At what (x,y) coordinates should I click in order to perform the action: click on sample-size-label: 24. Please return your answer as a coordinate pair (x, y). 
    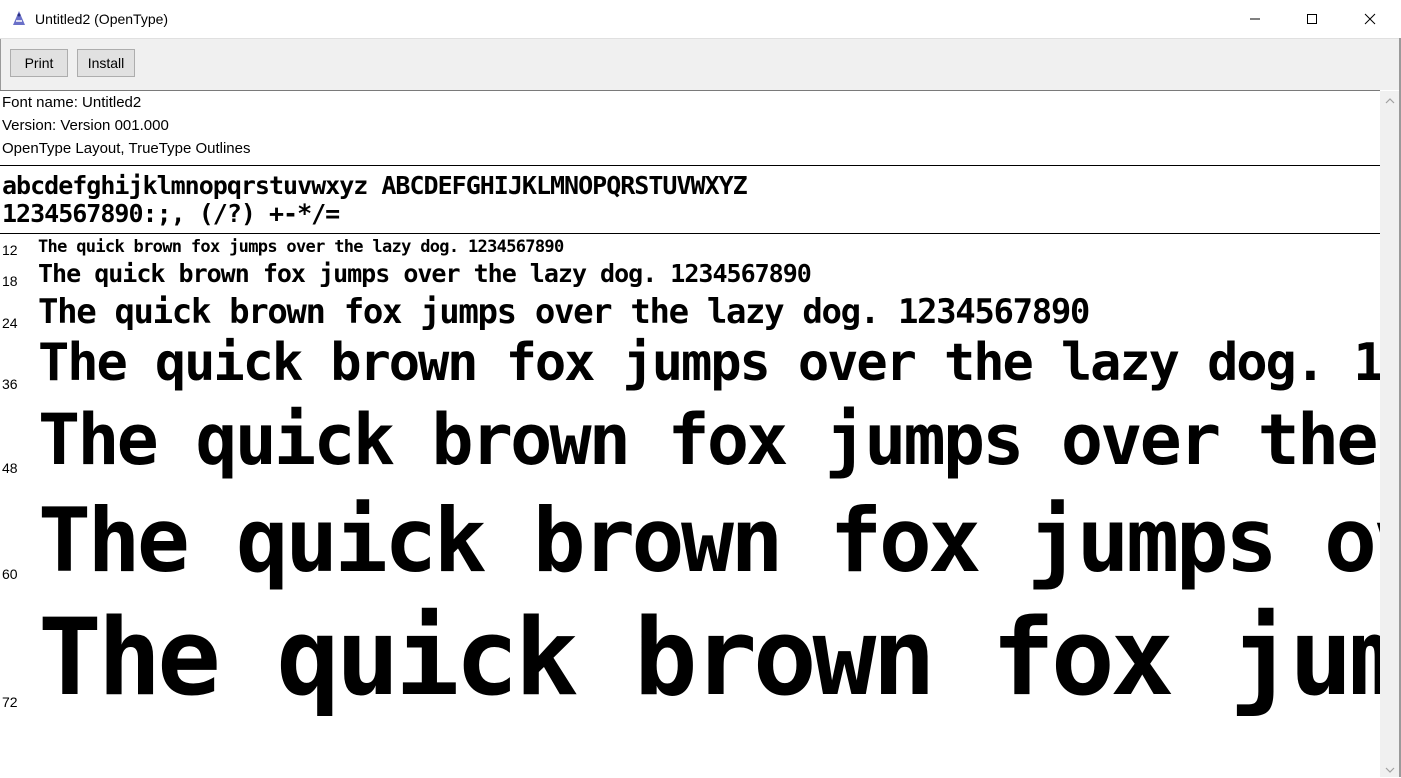
    Looking at the image, I should click on (10, 323).